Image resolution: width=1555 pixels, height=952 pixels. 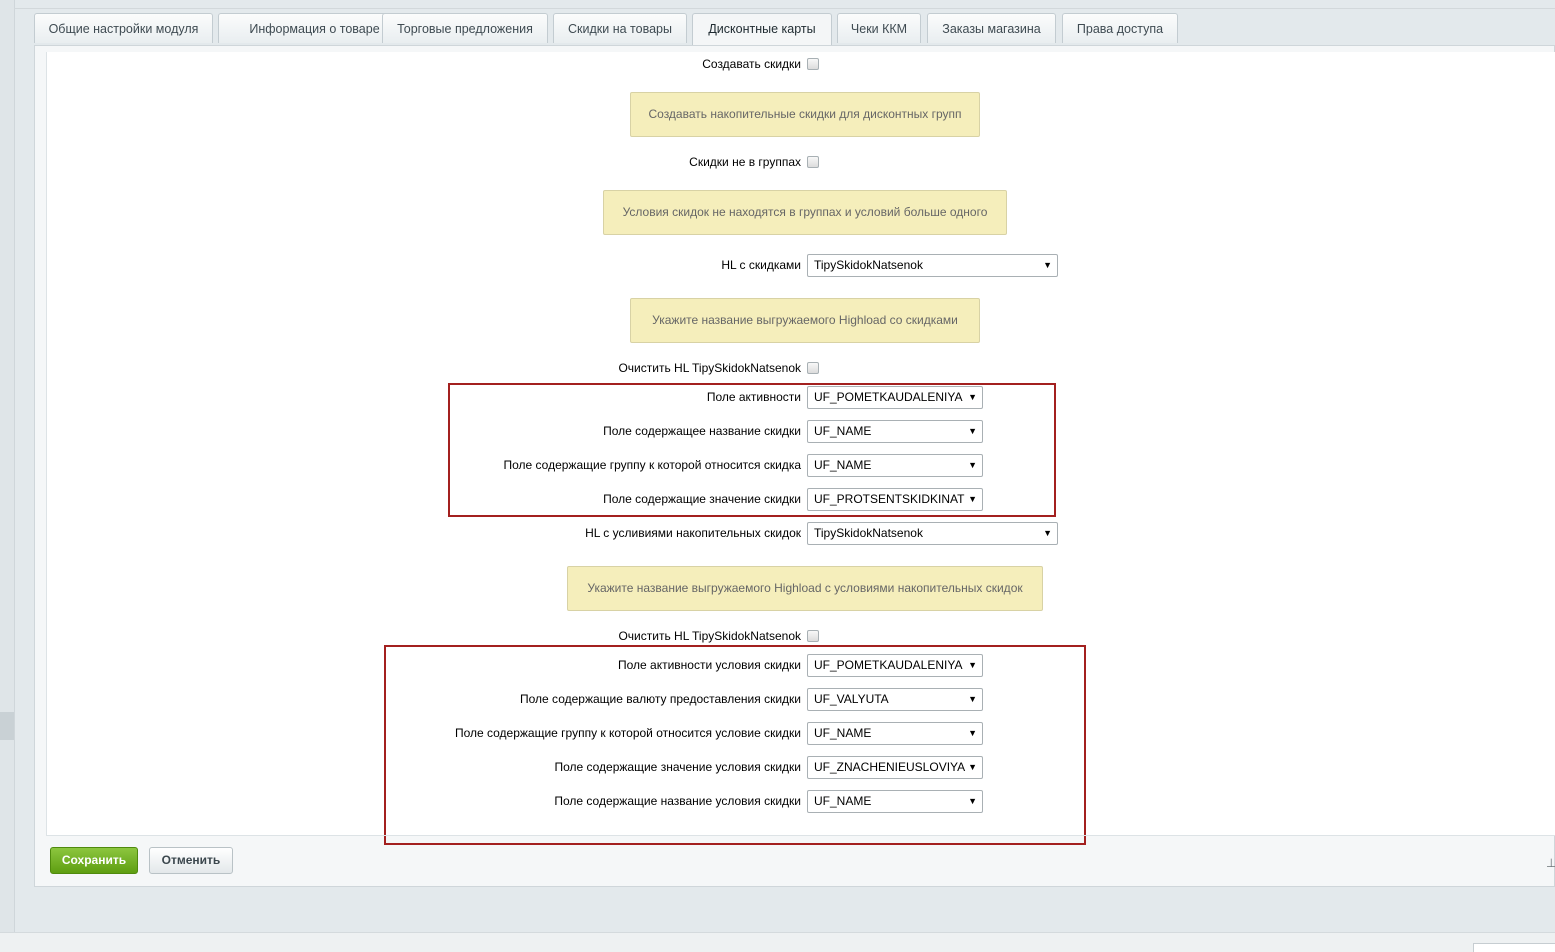 I want to click on create-discounts-row: Создавать скидки, so click(x=801, y=64).